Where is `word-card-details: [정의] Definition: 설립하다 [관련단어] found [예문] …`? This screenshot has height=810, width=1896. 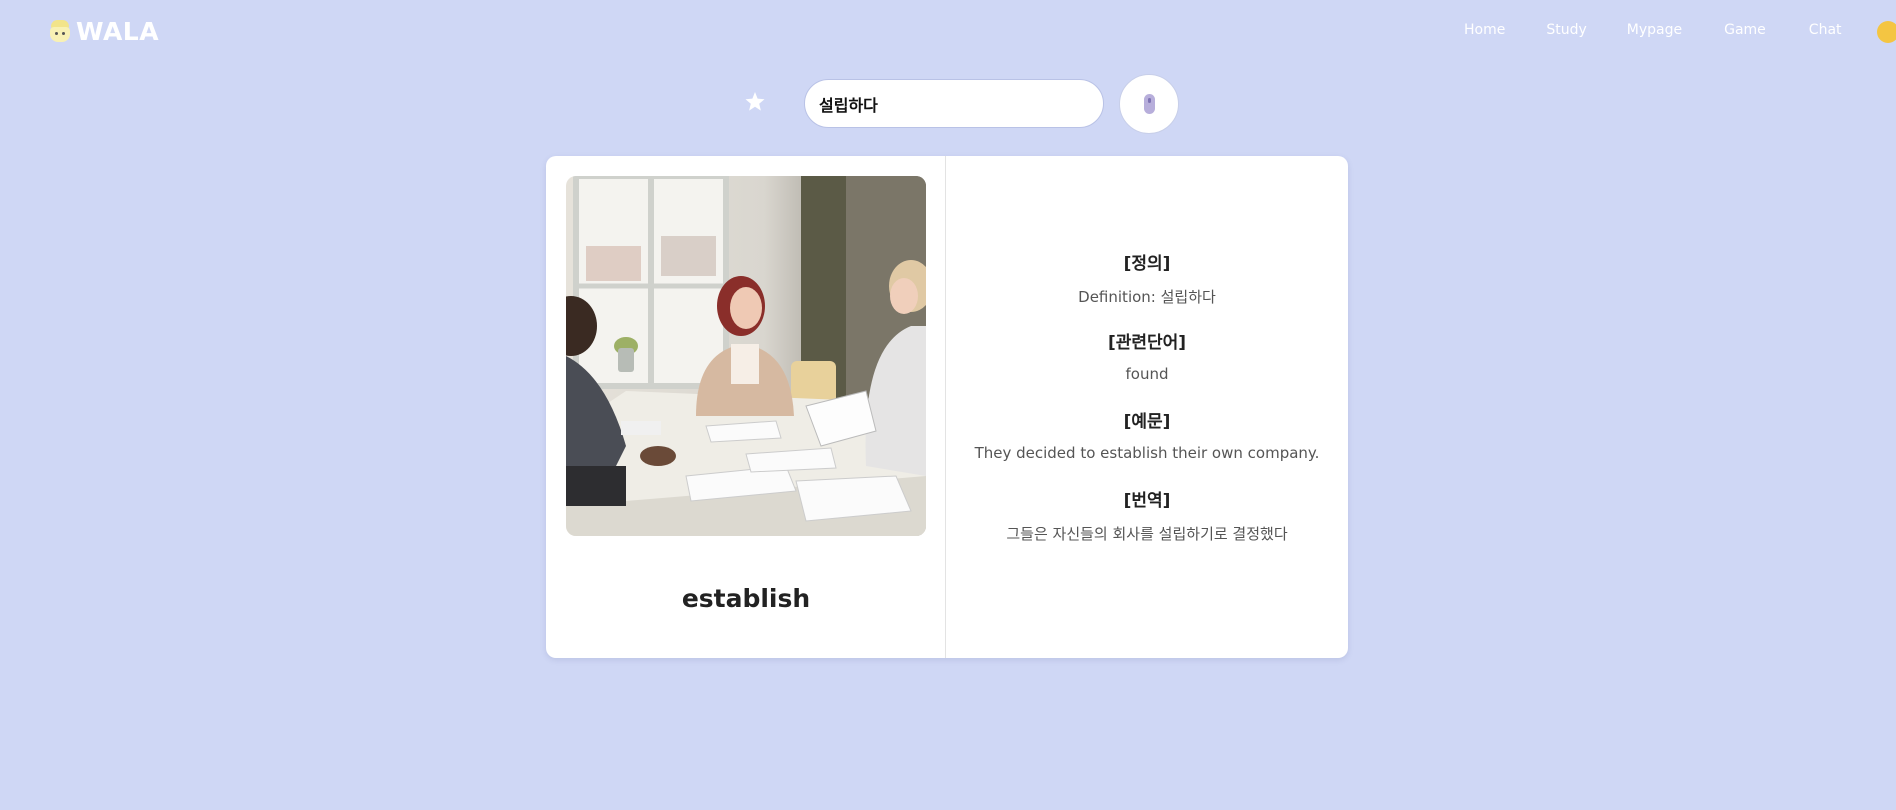 word-card-details: [정의] Definition: 설립하다 [관련단어] found [예문] … is located at coordinates (1147, 407).